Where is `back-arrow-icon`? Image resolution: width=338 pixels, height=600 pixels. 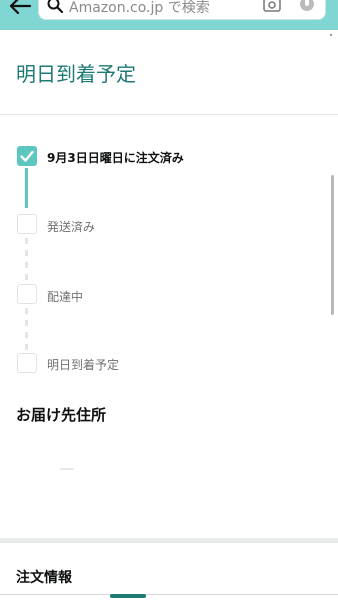 back-arrow-icon is located at coordinates (20, 8).